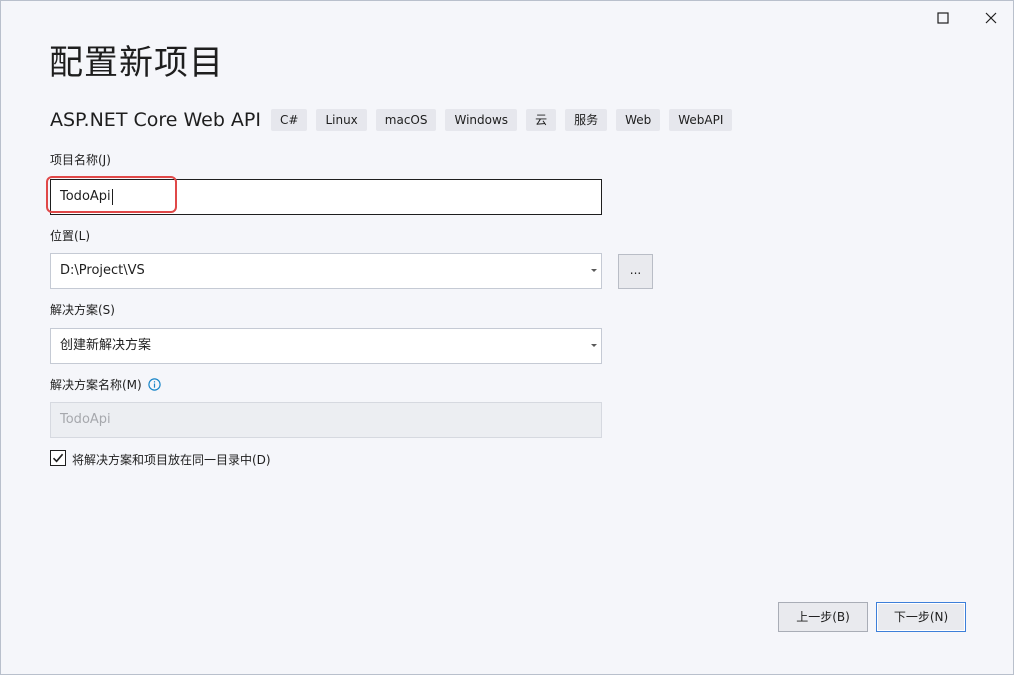 Image resolution: width=1014 pixels, height=675 pixels. What do you see at coordinates (106, 345) in the screenshot?
I see `solution-value: 创建新解决方案` at bounding box center [106, 345].